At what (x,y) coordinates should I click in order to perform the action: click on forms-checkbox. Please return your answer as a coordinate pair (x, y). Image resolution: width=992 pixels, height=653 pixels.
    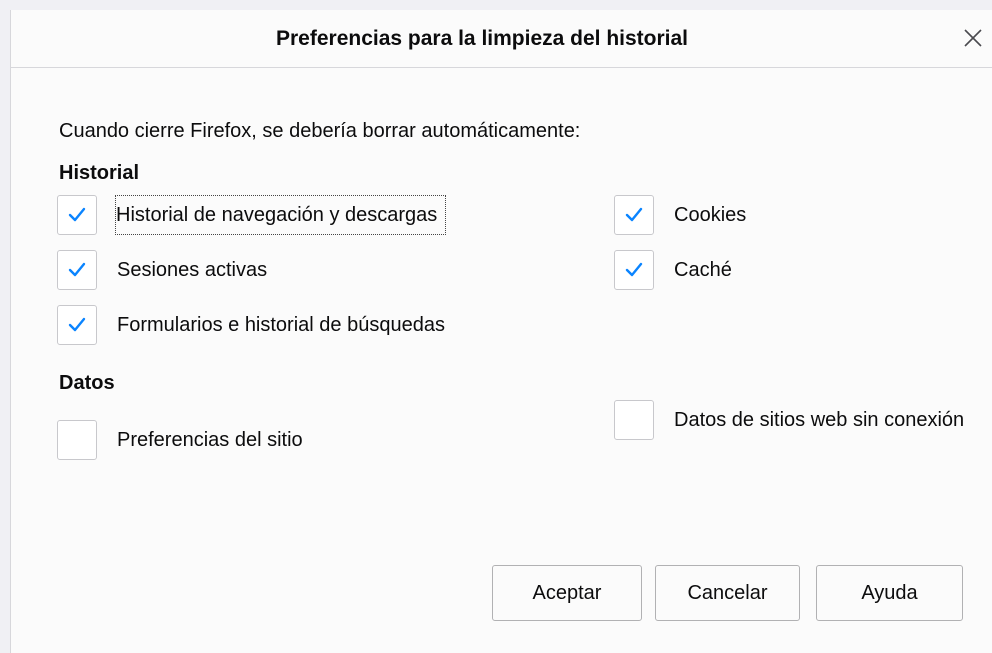
    Looking at the image, I should click on (77, 325).